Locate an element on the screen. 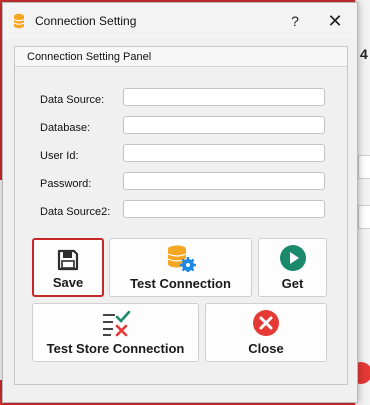 This screenshot has width=370, height=405. get-label: Get is located at coordinates (292, 283).